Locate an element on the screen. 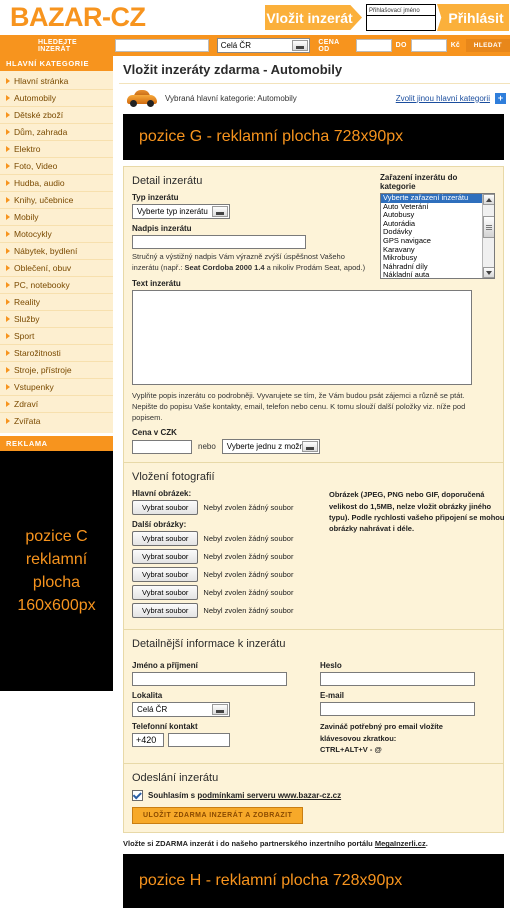 The width and height of the screenshot is (510, 909). sidebar-item-0: Hlavní stránka is located at coordinates (56, 81).